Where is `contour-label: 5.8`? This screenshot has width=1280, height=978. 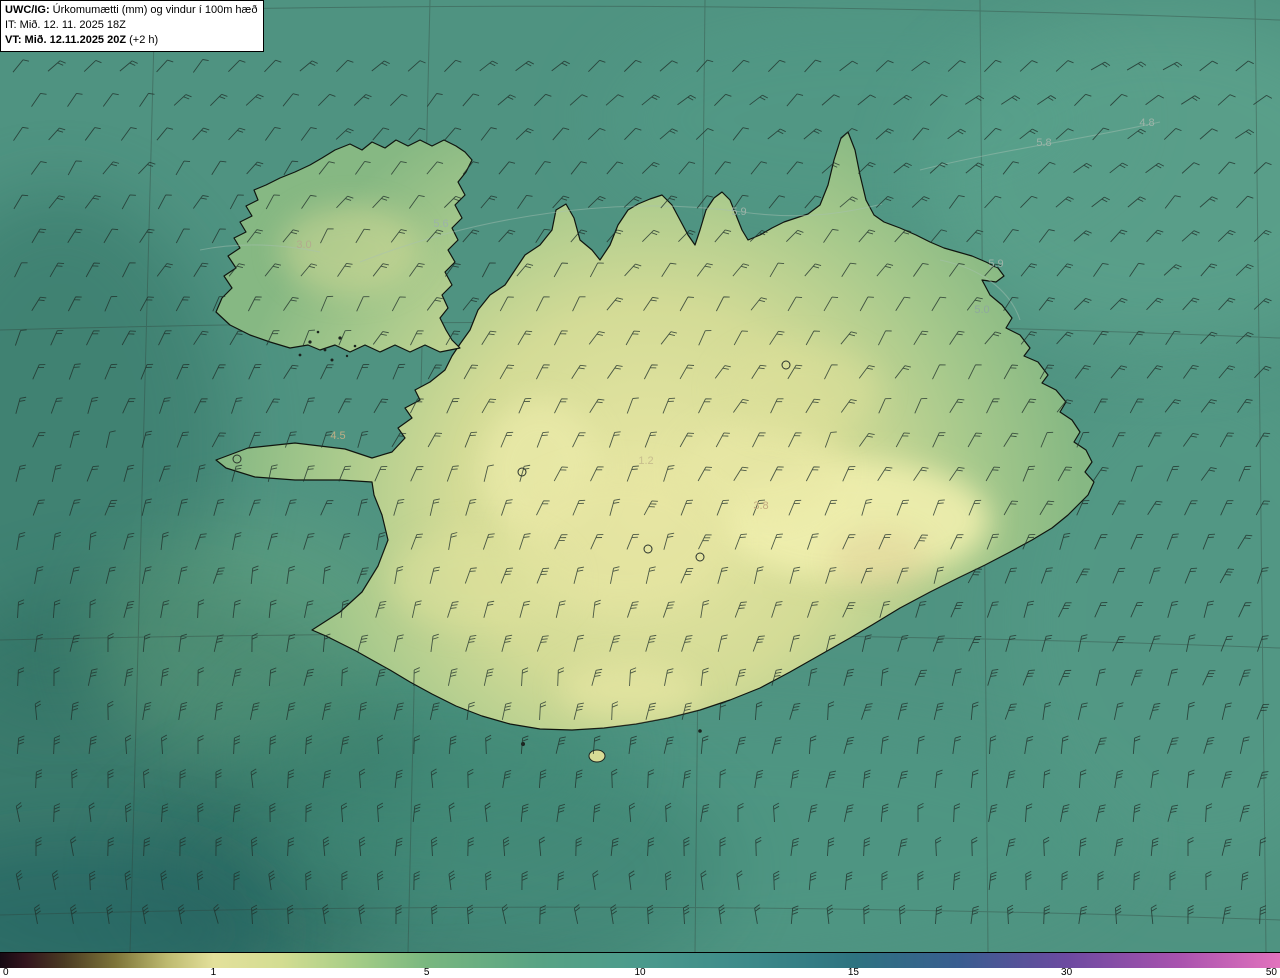
contour-label: 5.8 is located at coordinates (1043, 143).